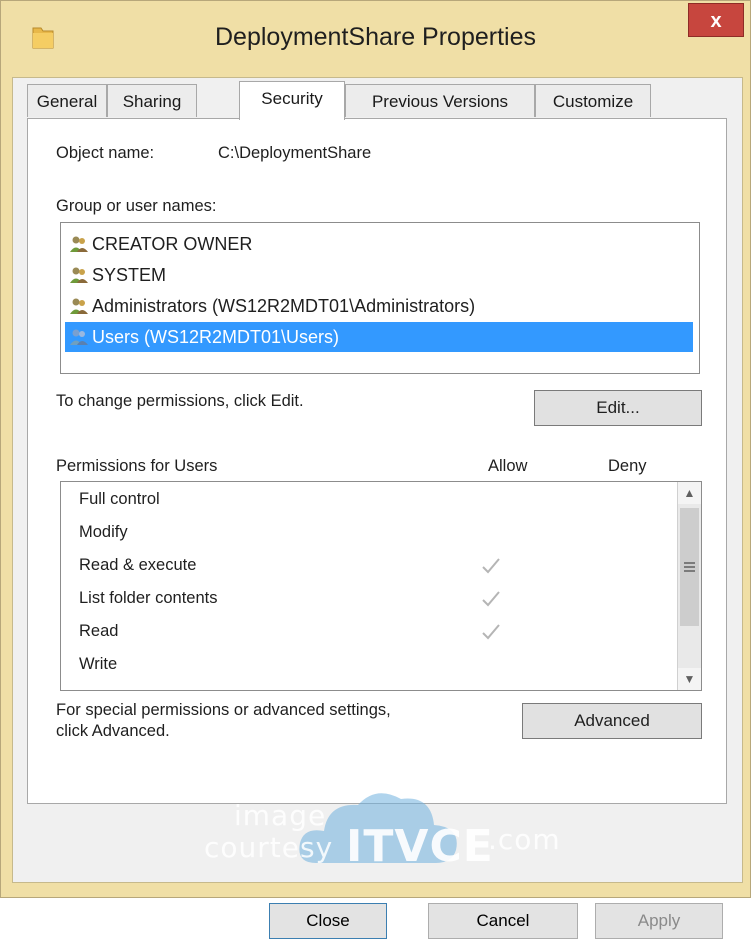 The image size is (751, 939). What do you see at coordinates (328, 921) in the screenshot?
I see `close-button: Close` at bounding box center [328, 921].